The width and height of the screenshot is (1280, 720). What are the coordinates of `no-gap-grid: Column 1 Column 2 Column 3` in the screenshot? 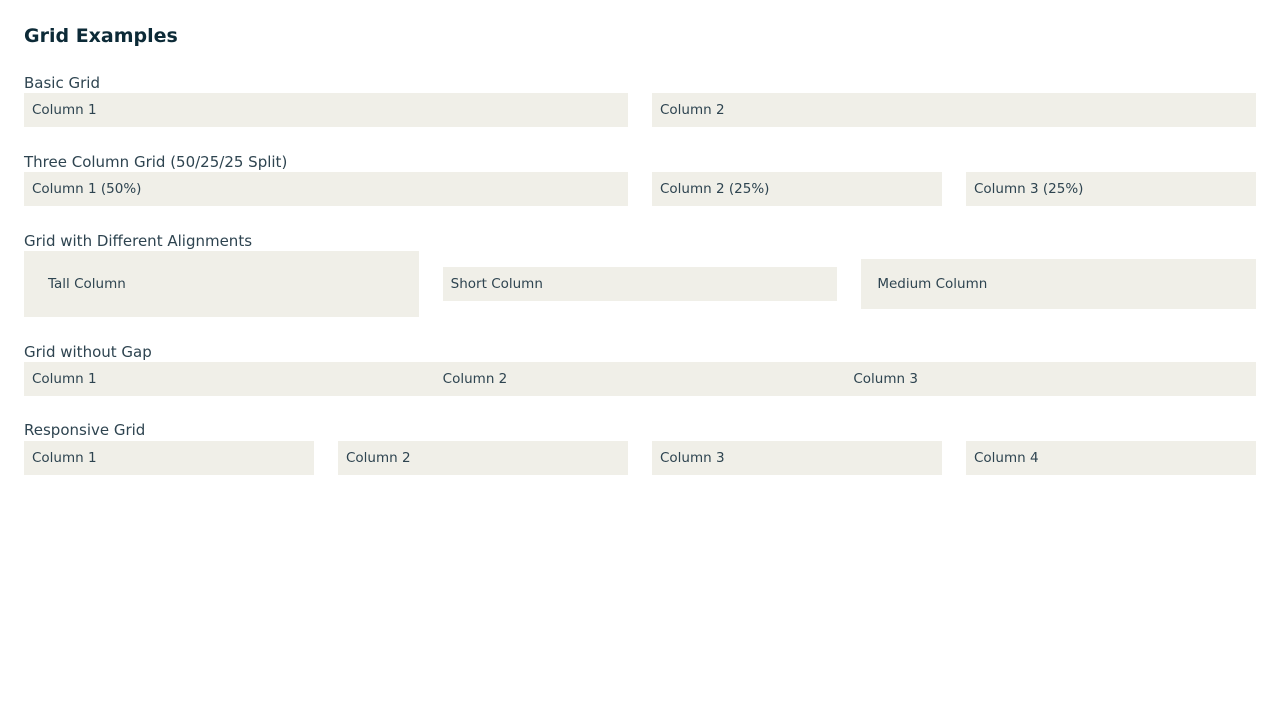 It's located at (640, 379).